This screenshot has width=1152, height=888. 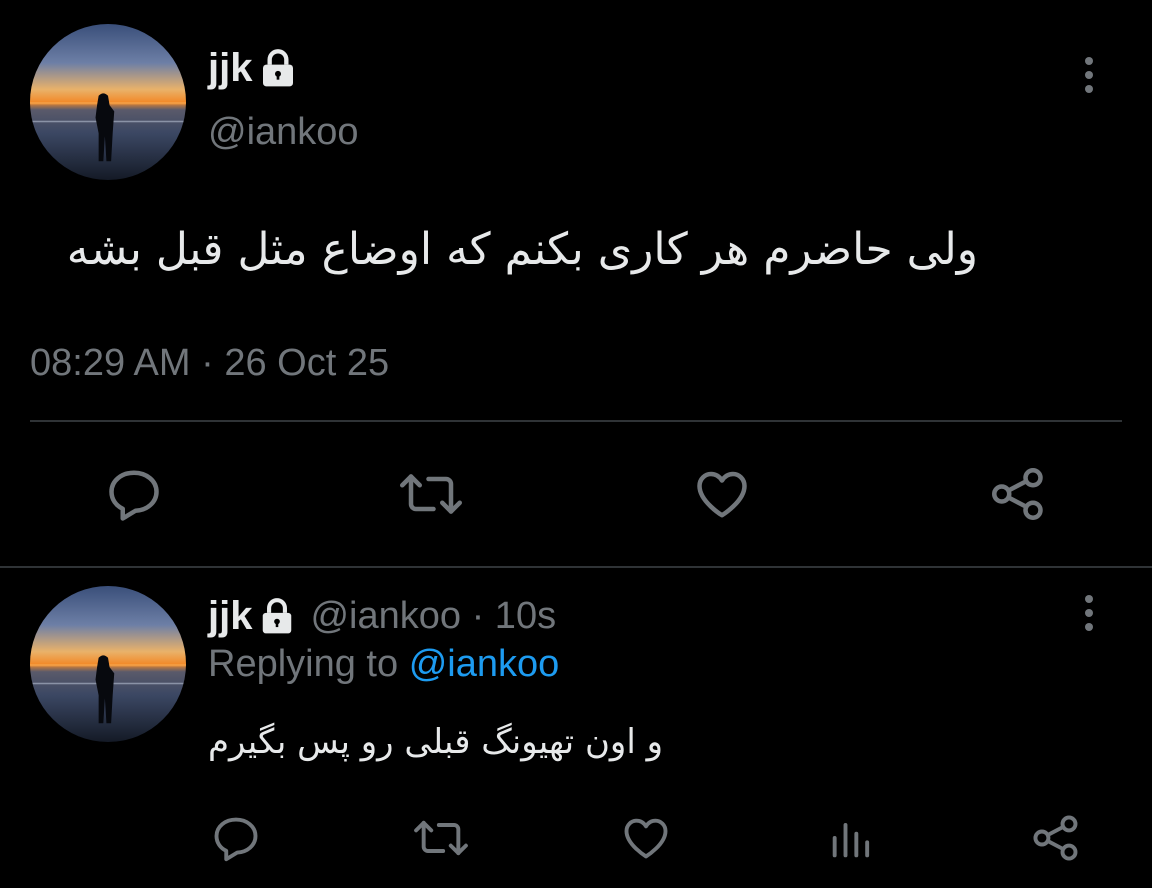 I want to click on replying-to: Replying to @iankoo, so click(x=383, y=664).